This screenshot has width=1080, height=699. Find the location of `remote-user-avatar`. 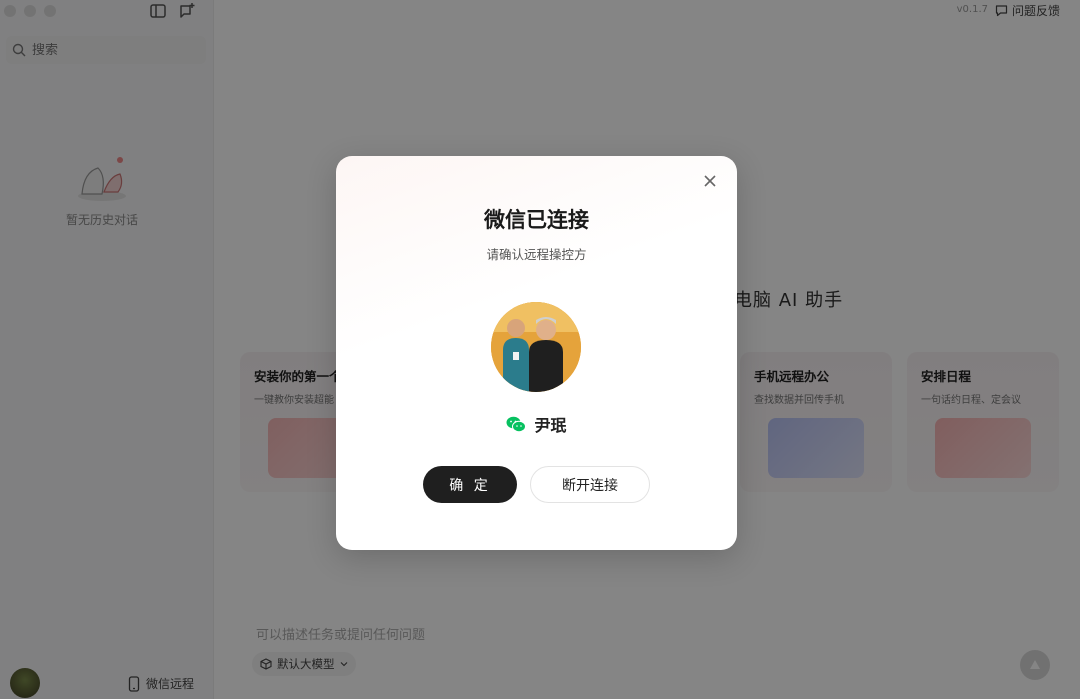

remote-user-avatar is located at coordinates (536, 347).